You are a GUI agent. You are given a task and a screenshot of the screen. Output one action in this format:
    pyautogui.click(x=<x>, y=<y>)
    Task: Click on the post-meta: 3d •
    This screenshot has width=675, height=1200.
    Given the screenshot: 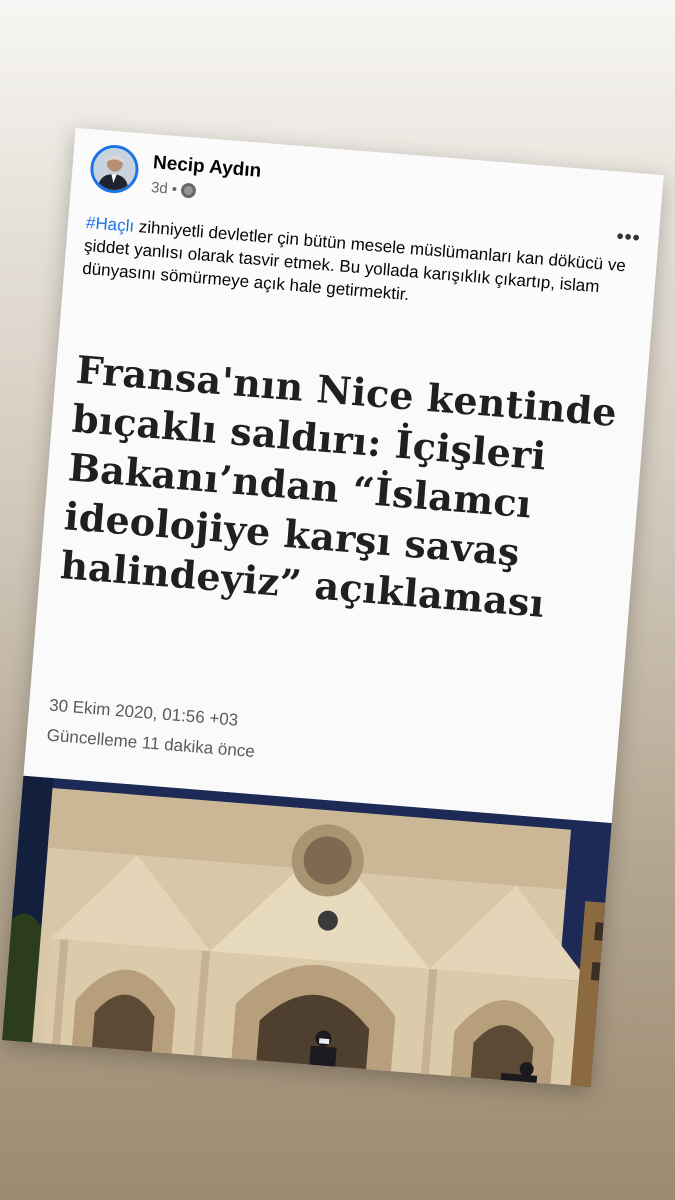 What is the action you would take?
    pyautogui.click(x=173, y=189)
    